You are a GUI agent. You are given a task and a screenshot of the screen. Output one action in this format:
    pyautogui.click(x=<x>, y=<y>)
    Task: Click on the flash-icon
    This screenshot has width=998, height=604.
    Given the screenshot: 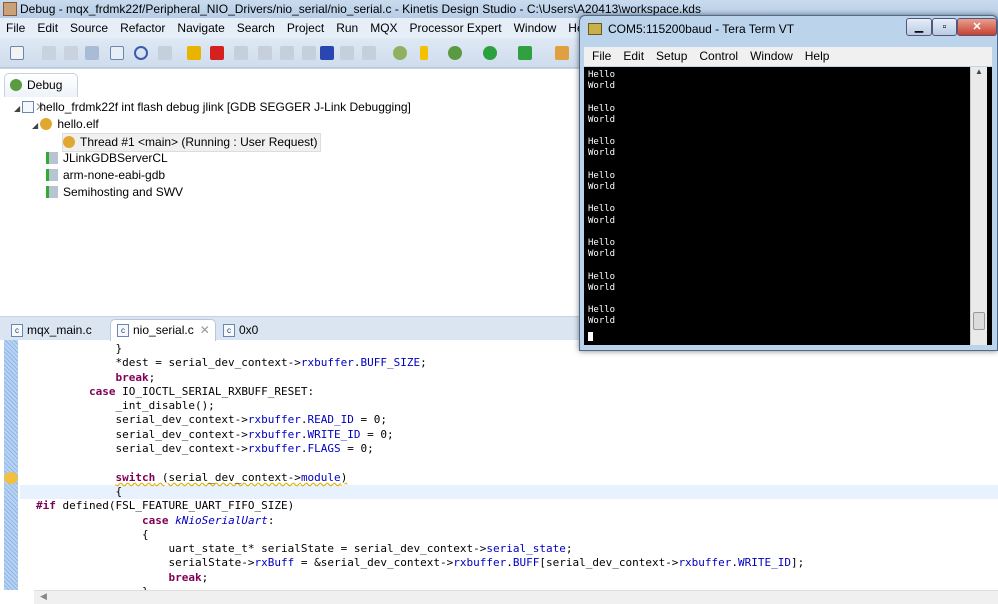 What is the action you would take?
    pyautogui.click(x=424, y=53)
    